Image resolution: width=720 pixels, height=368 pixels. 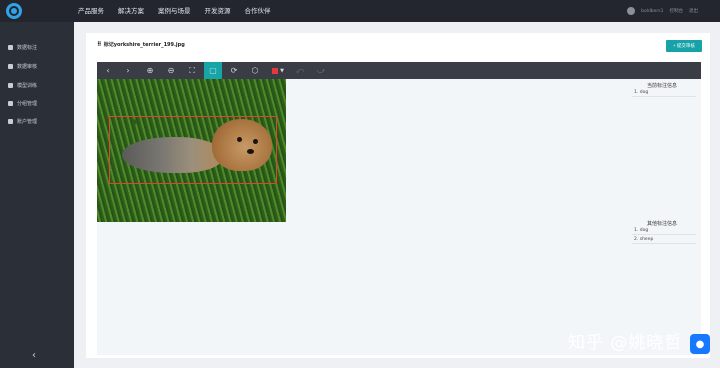 I want to click on current-labels-title: 当前标注信息, so click(x=662, y=86).